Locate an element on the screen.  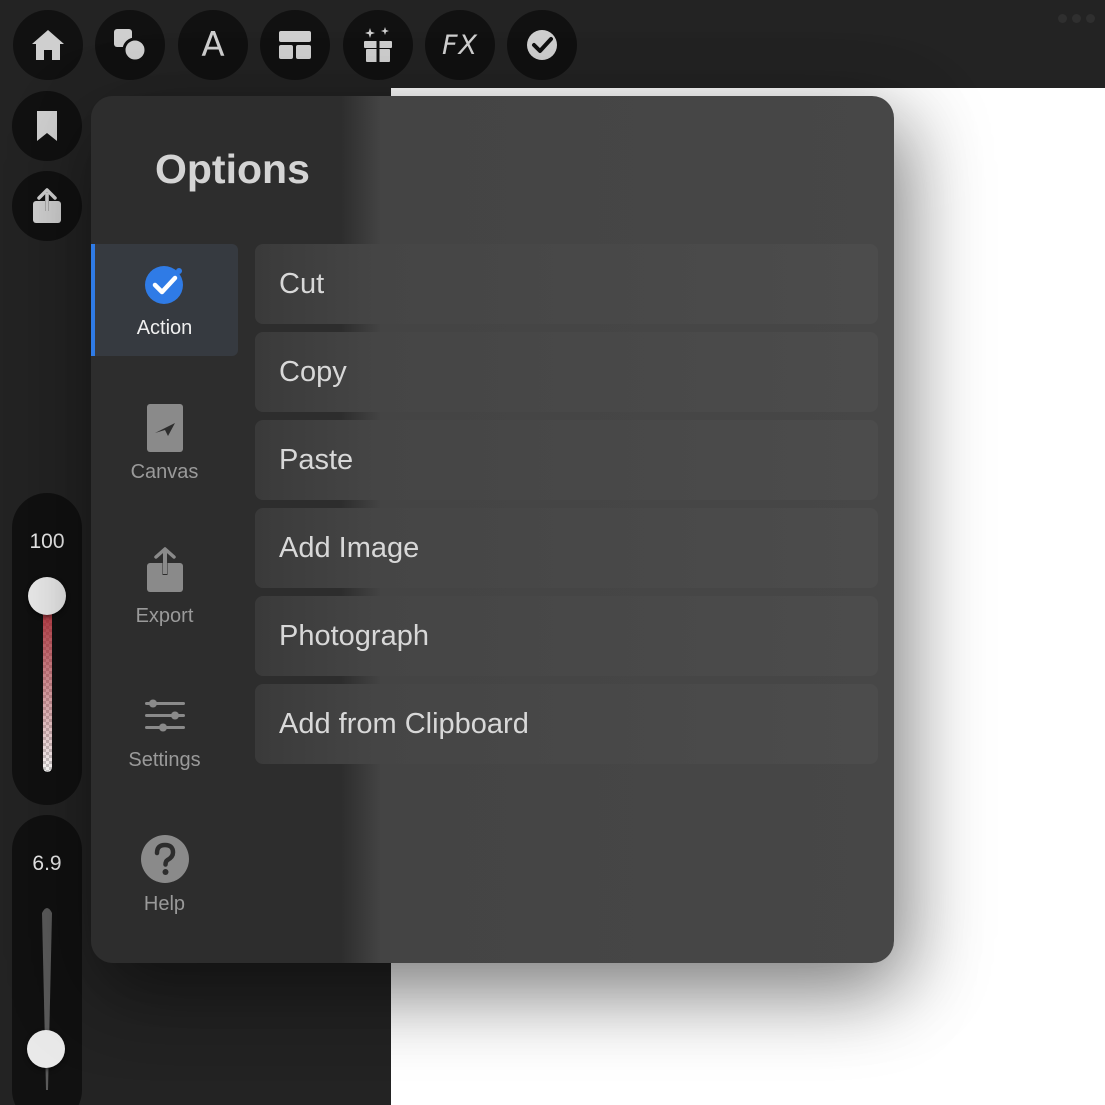
opacity-value: 100 is located at coordinates (47, 541).